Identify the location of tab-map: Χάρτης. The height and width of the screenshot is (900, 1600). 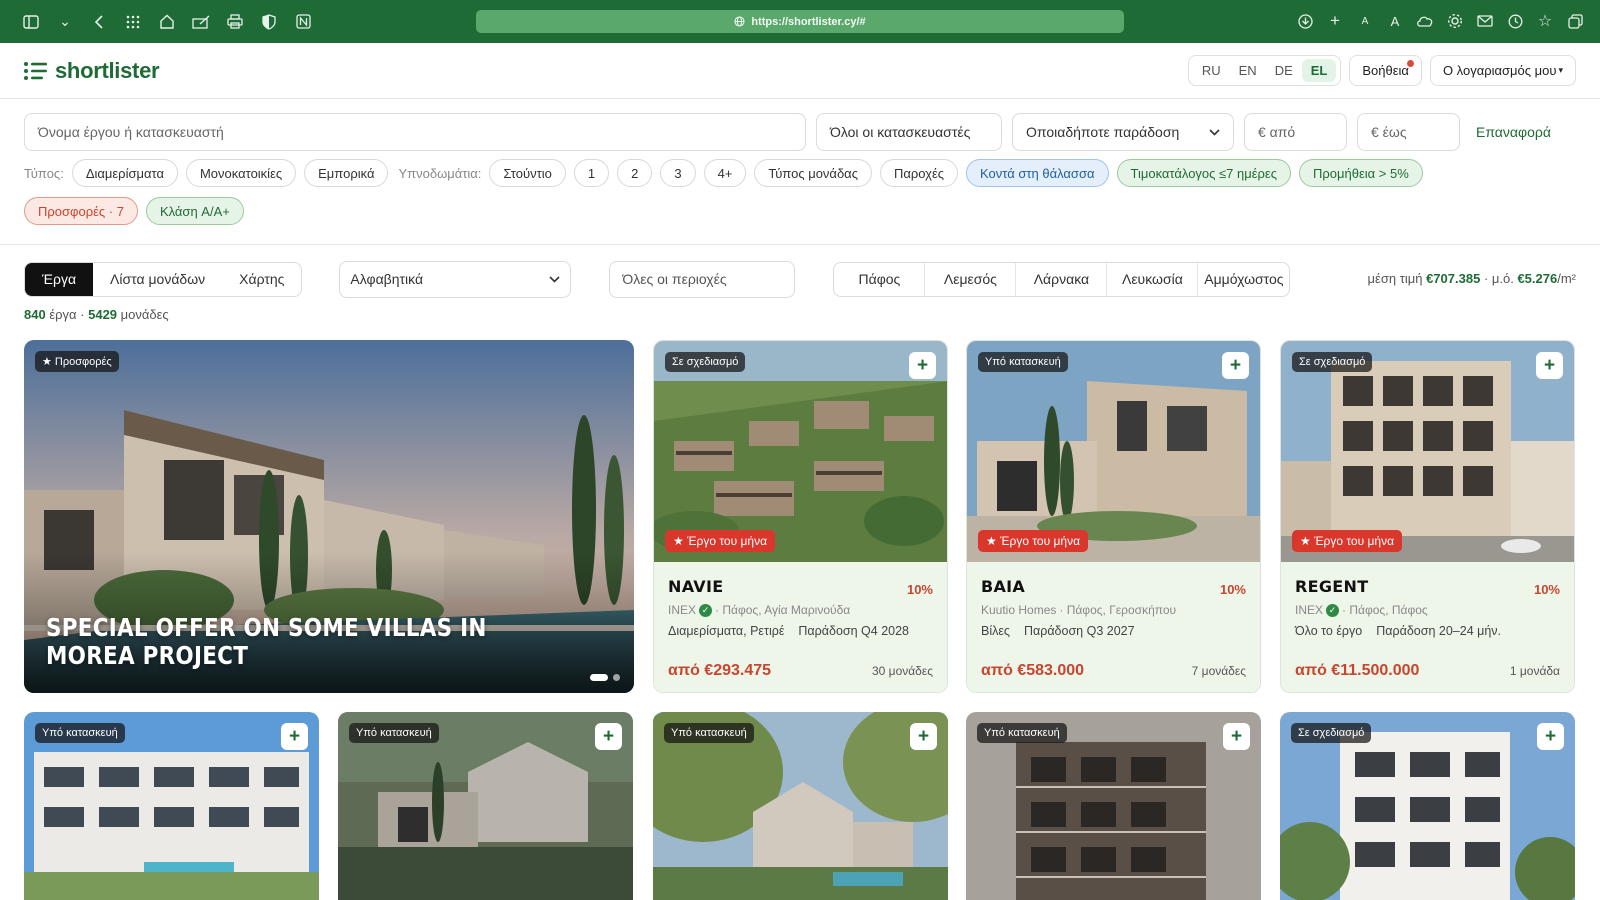
(261, 279).